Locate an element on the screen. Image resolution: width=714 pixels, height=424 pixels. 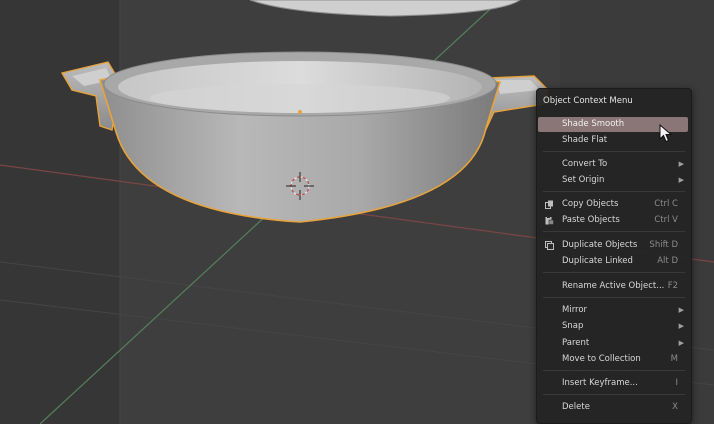
menu-item-label: Set Origin is located at coordinates (583, 180).